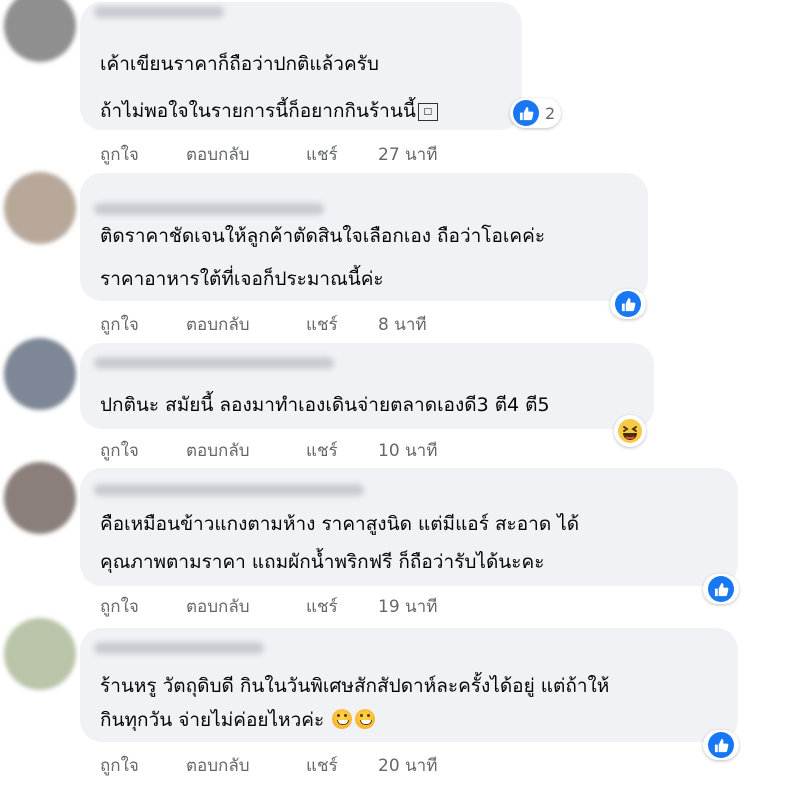 The height and width of the screenshot is (787, 800). I want to click on comment-actions: ถูกใจ ตอบกลับ แชร์ 8 นาที, so click(263, 324).